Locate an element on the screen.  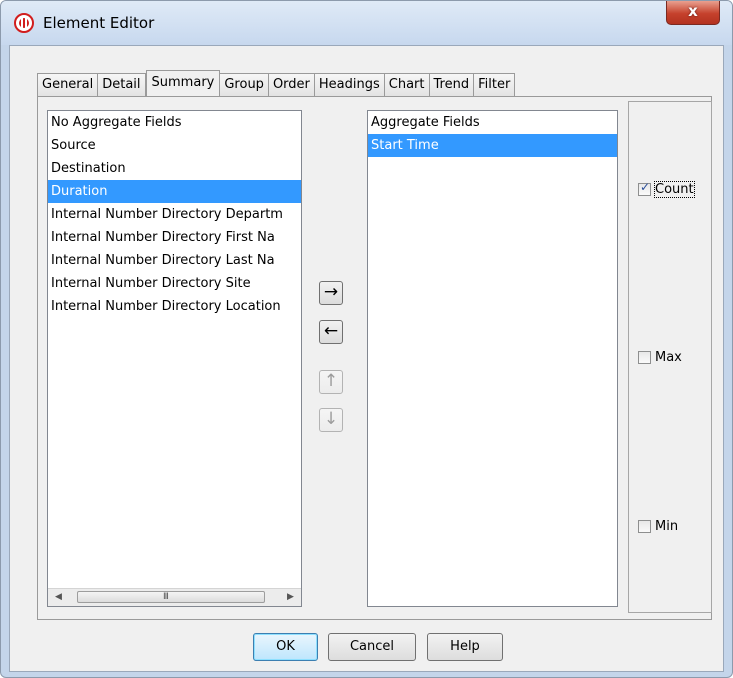
arrow-up-icon: ↑ is located at coordinates (331, 381).